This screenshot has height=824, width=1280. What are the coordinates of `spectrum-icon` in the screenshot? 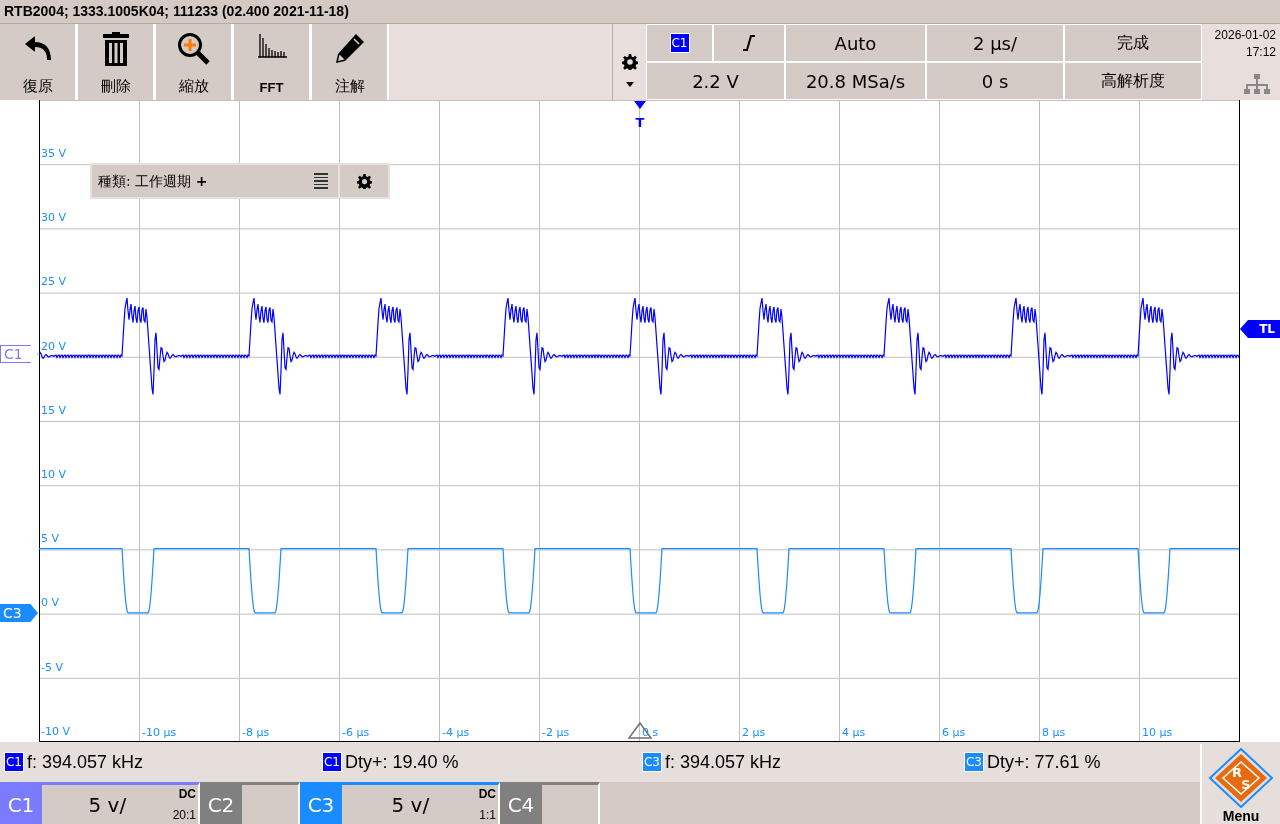 It's located at (271, 45).